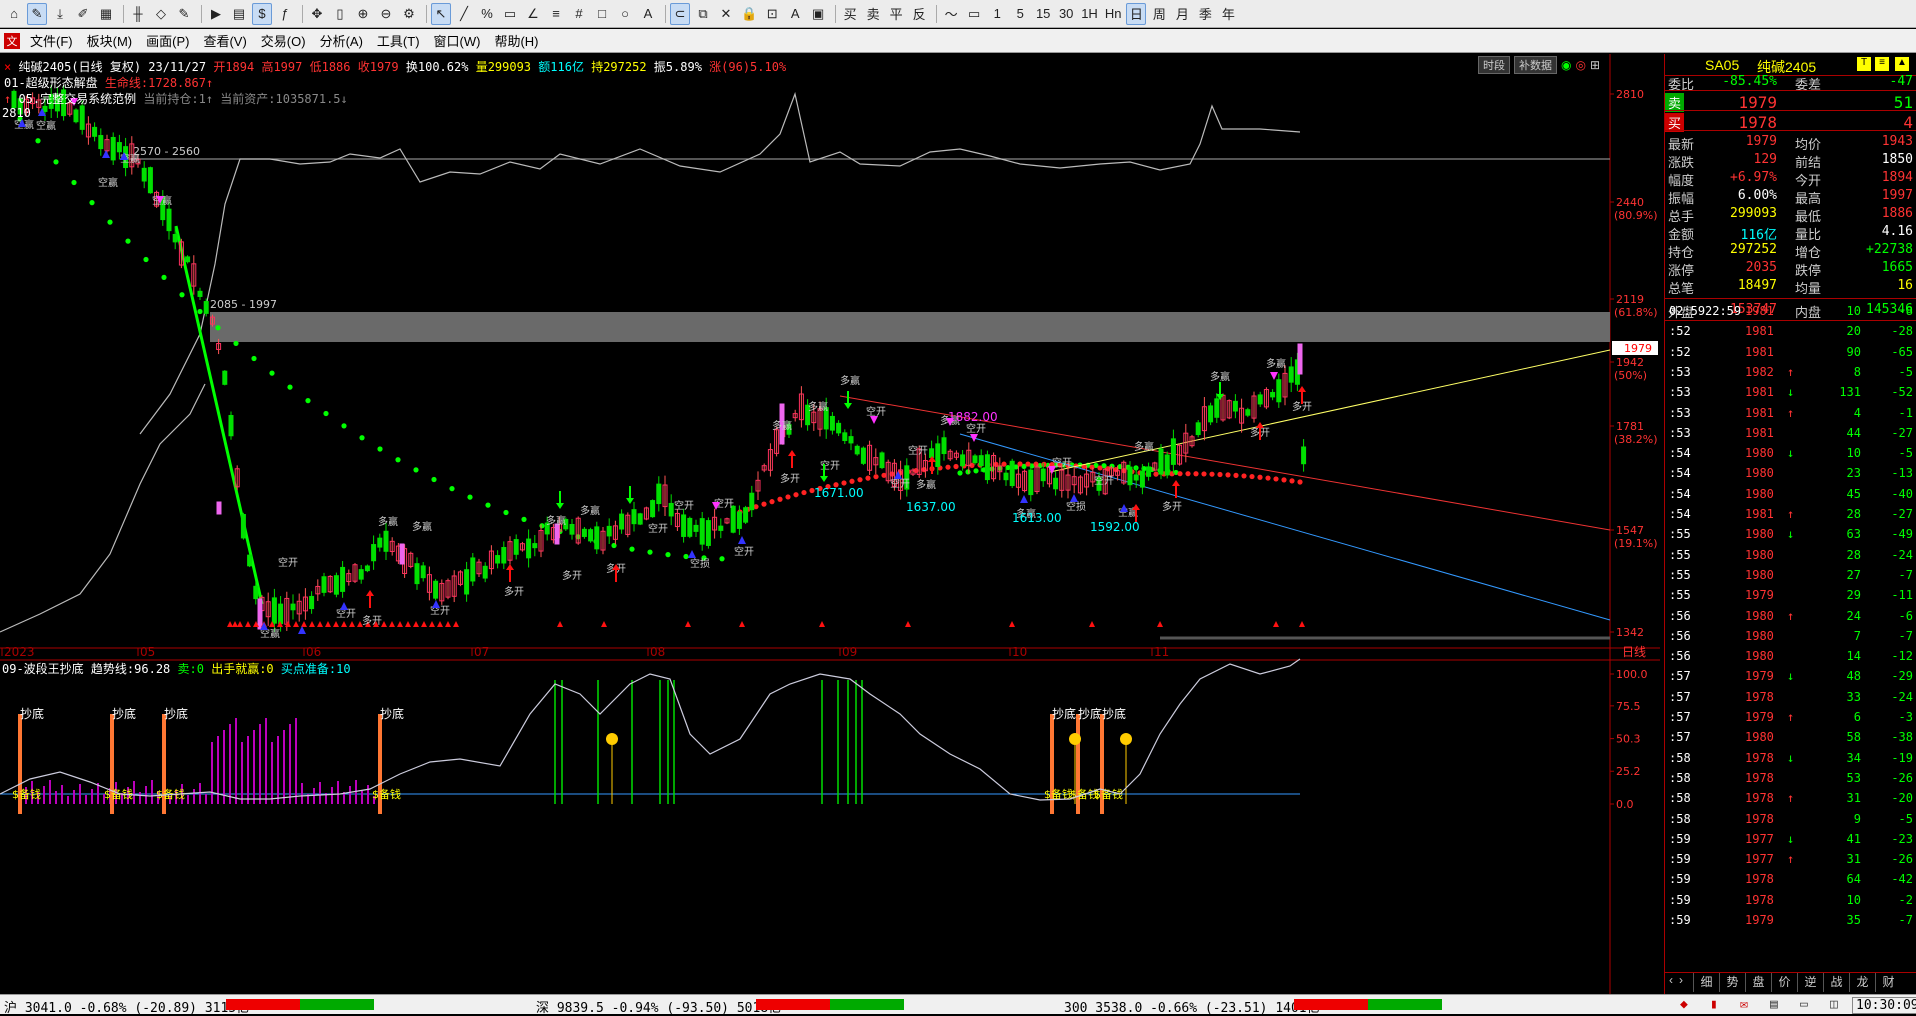  I want to click on status-icon-2: ▮, so click(1714, 1004).